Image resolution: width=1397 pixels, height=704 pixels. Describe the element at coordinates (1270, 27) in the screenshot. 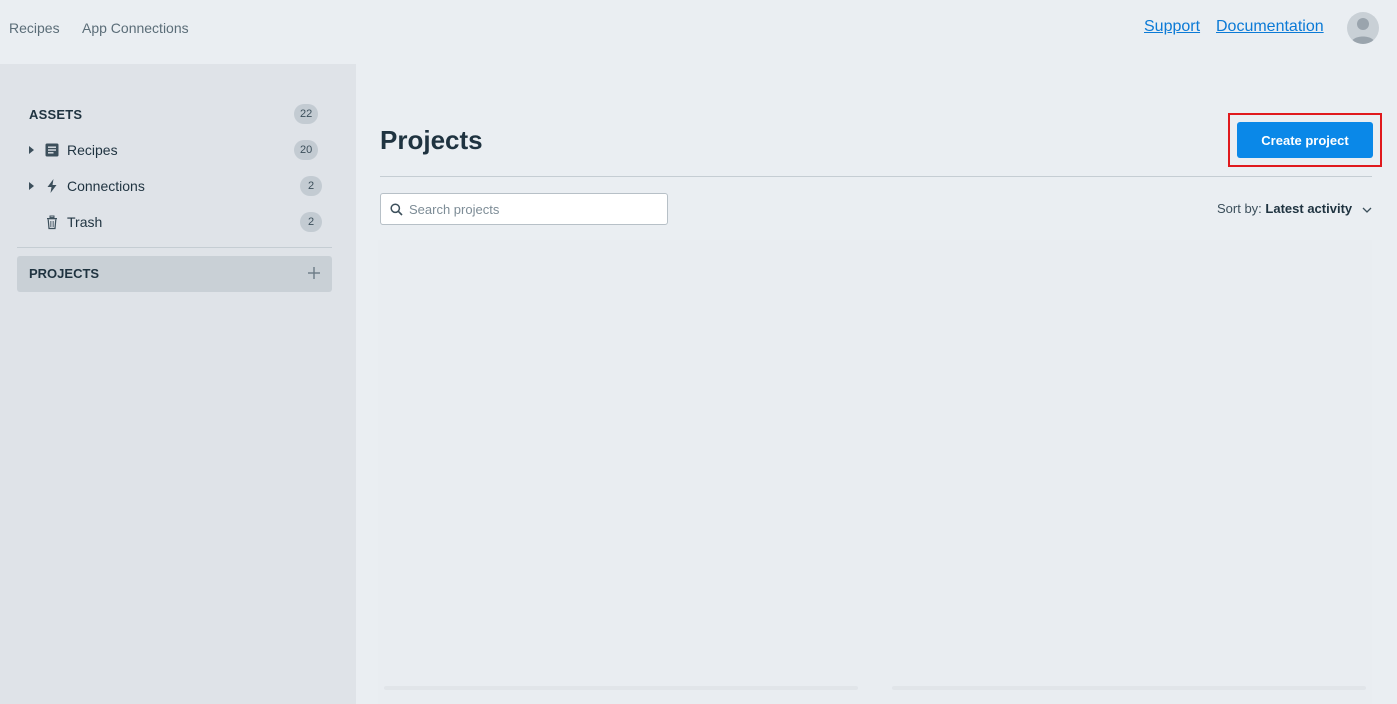

I see `documentation-link: Documentation` at that location.